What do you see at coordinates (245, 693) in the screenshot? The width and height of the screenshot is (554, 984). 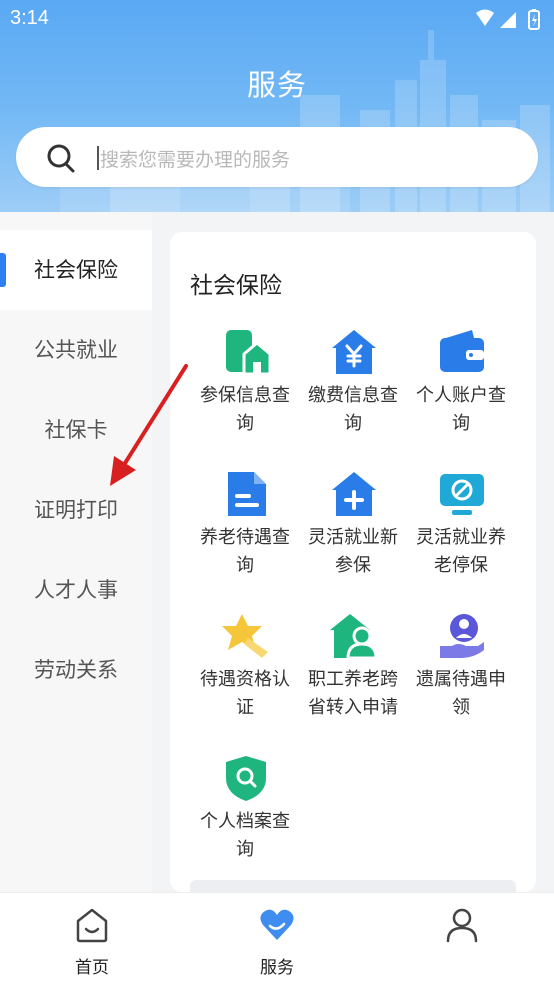 I see `service-label: 待遇资格认 证` at bounding box center [245, 693].